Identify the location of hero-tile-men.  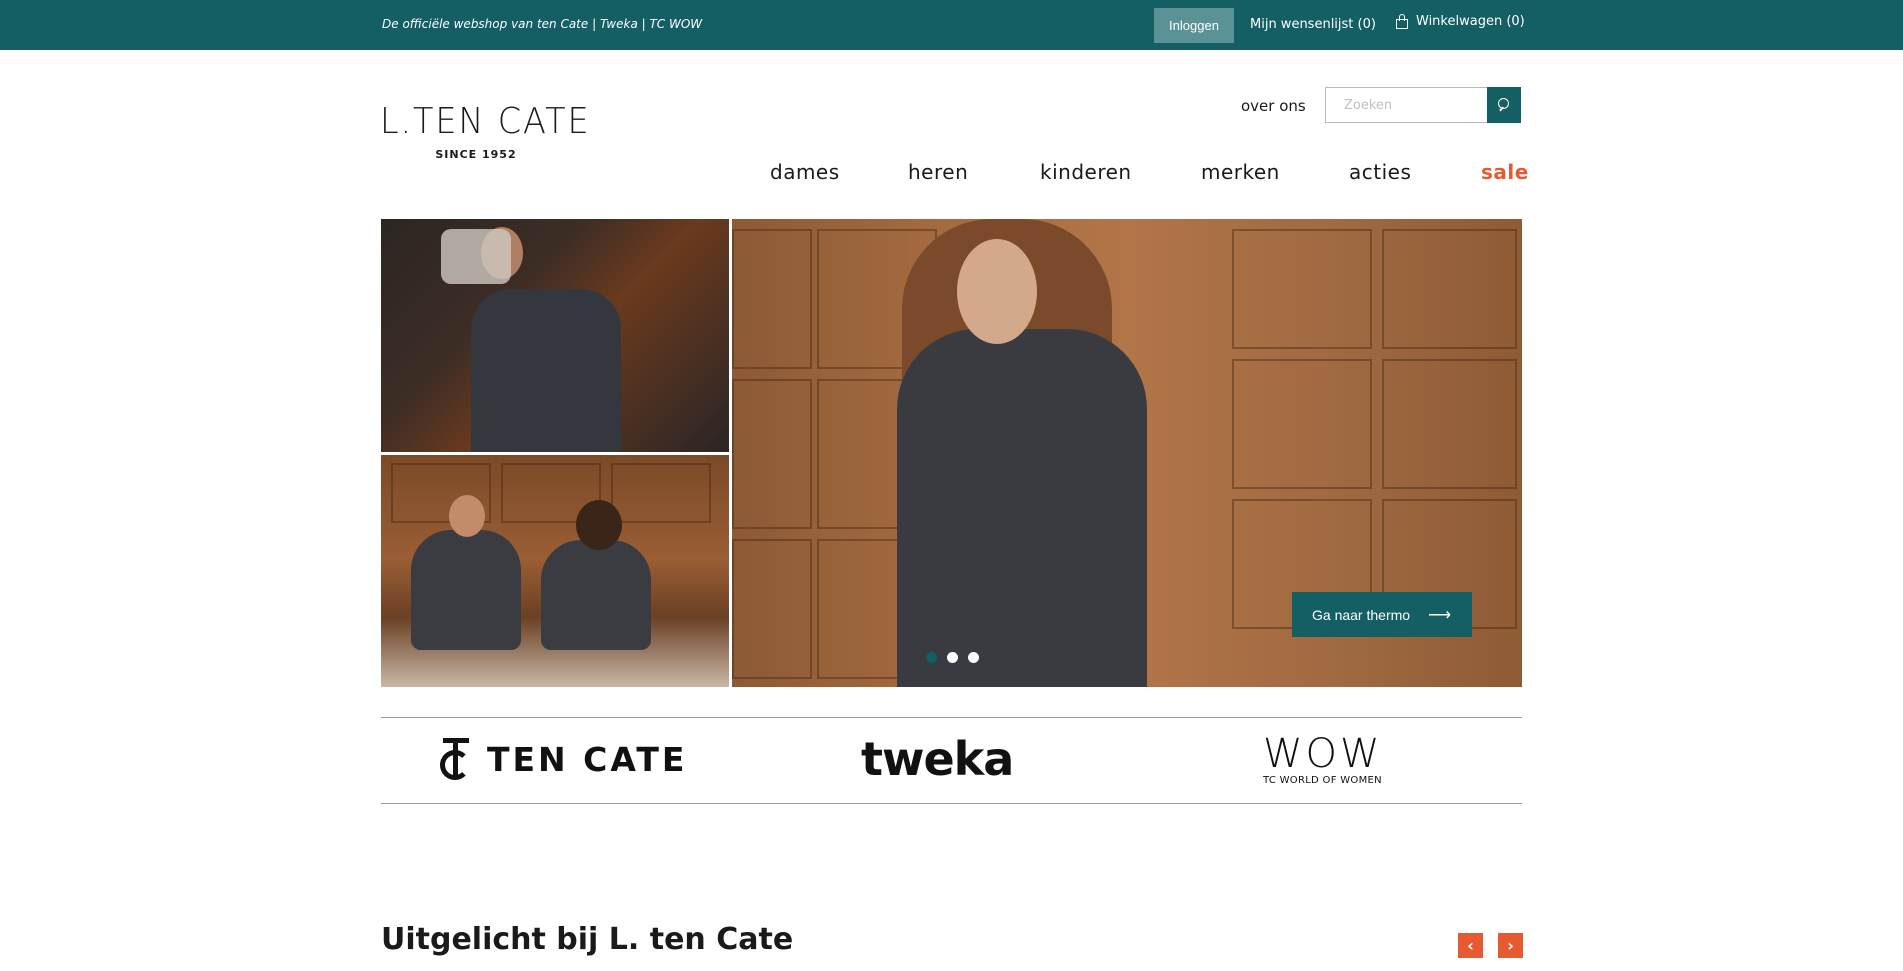
(555, 335).